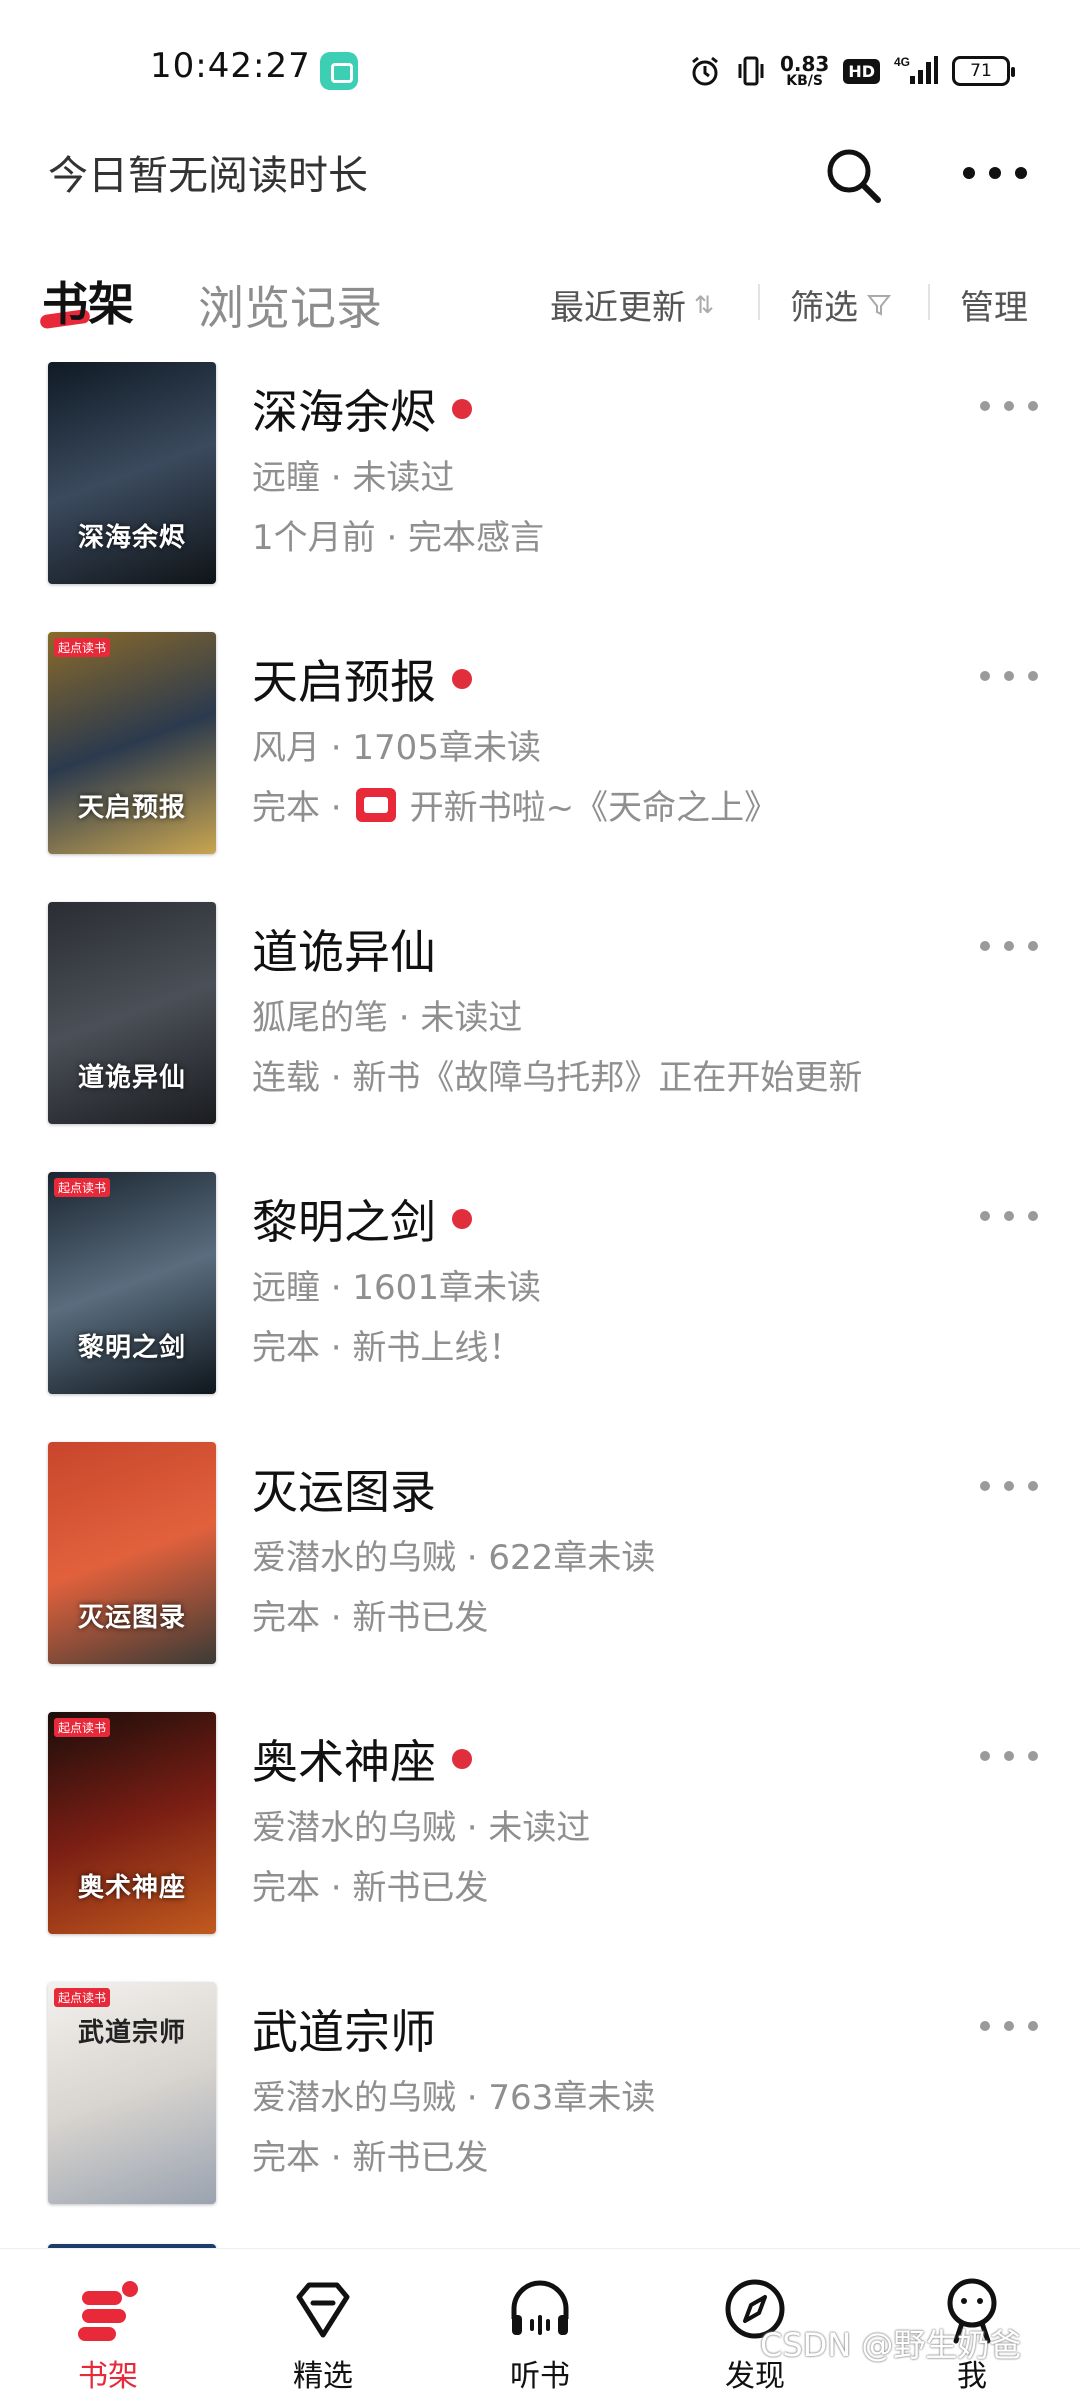 The image size is (1080, 2400). What do you see at coordinates (88, 301) in the screenshot?
I see `tab-bookshelf: 书架` at bounding box center [88, 301].